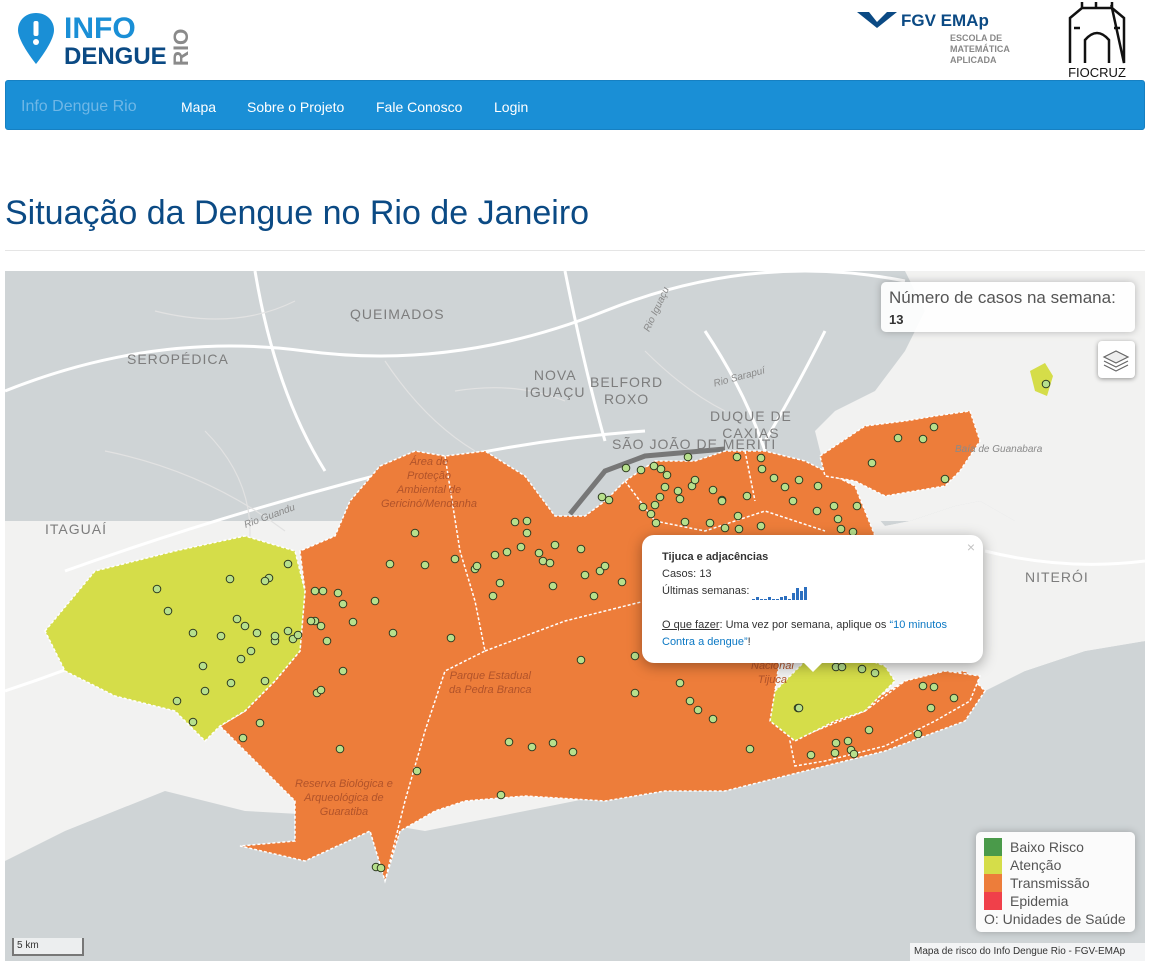 The image size is (1151, 966). What do you see at coordinates (1002, 297) in the screenshot?
I see `cases-box-title: Número de casos na semana:` at bounding box center [1002, 297].